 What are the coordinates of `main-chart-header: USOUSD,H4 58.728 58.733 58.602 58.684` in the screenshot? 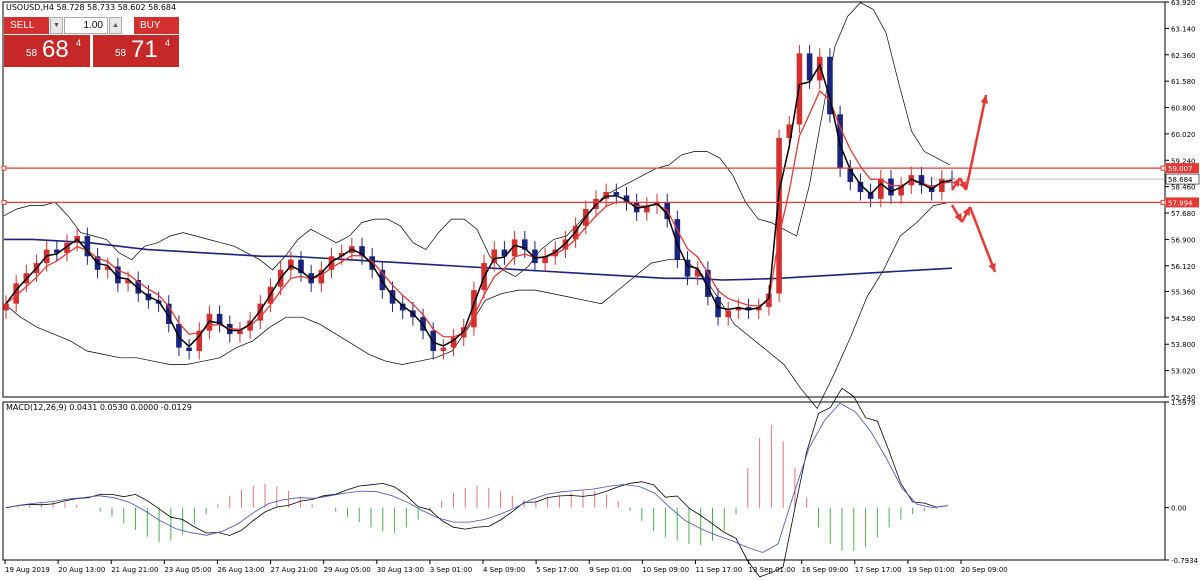 It's located at (91, 7).